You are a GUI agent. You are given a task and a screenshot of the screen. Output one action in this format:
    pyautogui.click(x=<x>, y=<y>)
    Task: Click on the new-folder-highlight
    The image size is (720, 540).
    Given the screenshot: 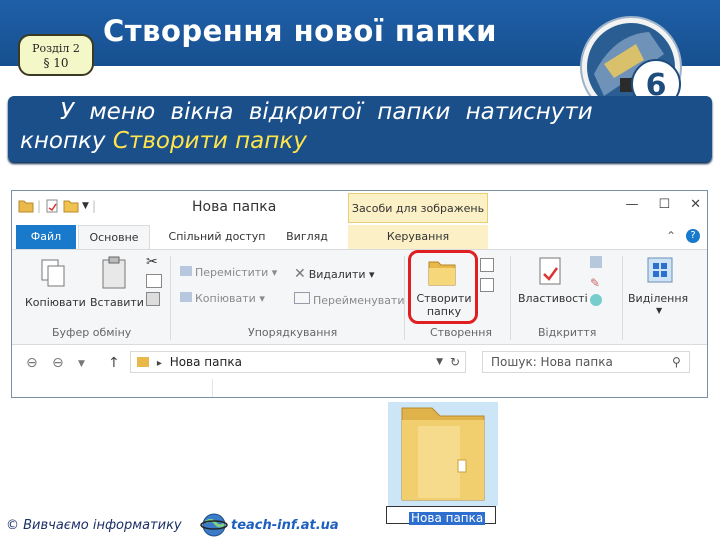 What is the action you would take?
    pyautogui.click(x=443, y=287)
    